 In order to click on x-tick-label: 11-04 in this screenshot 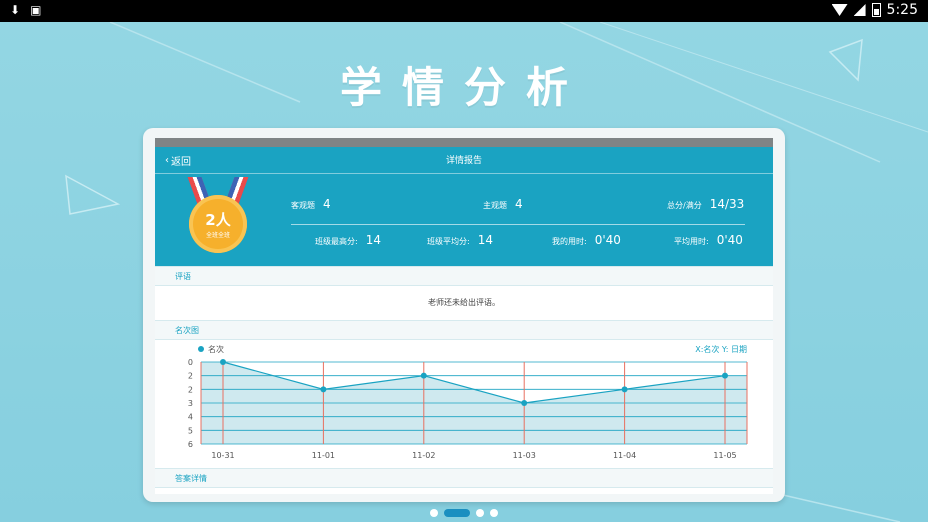, I will do `click(624, 455)`.